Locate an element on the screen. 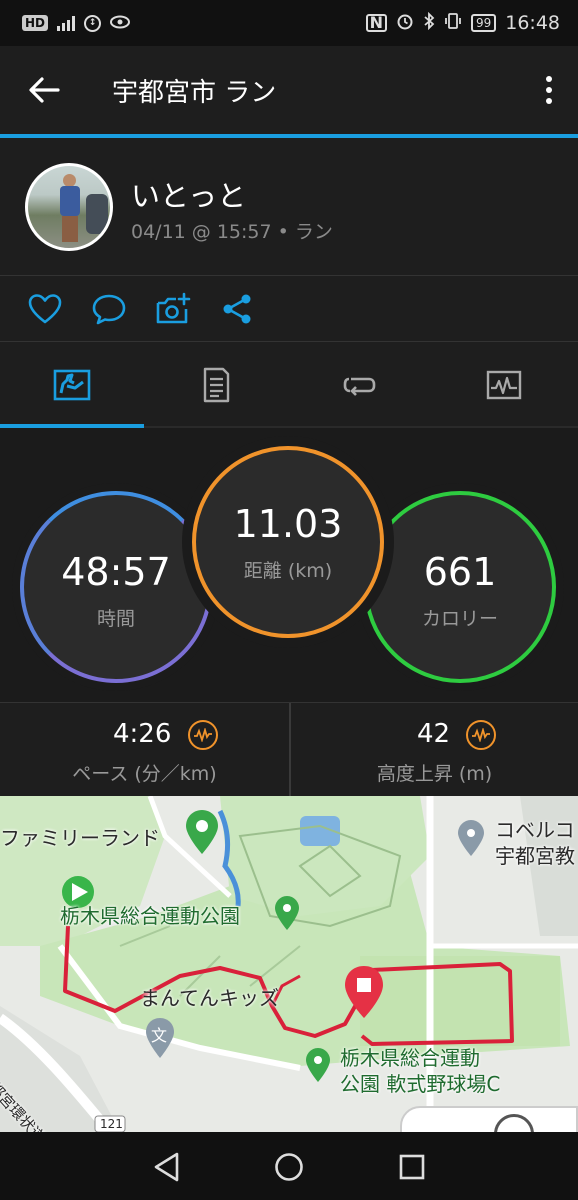  overview-tab is located at coordinates (72, 385).